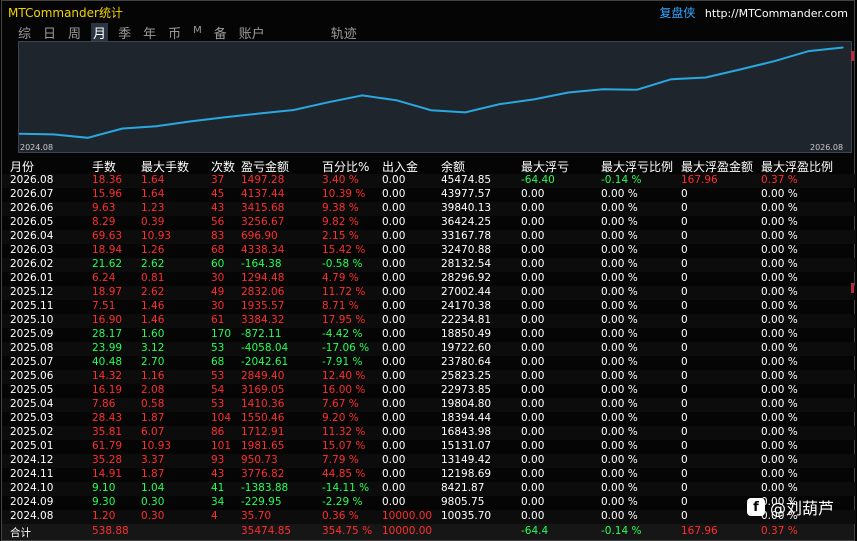  I want to click on tab-2: 周, so click(74, 32).